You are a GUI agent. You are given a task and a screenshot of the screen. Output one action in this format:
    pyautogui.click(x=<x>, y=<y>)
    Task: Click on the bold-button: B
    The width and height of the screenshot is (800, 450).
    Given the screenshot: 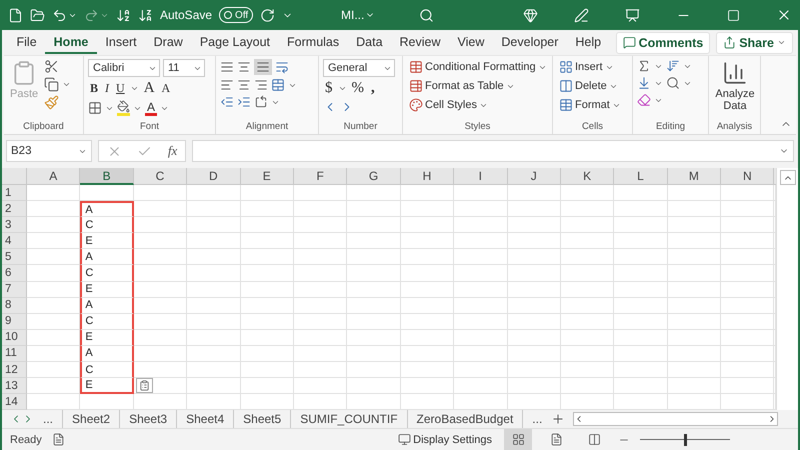 What is the action you would take?
    pyautogui.click(x=94, y=88)
    